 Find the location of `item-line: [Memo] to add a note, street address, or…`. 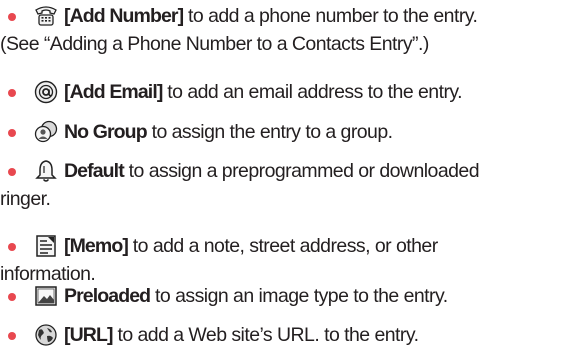

item-line: [Memo] to add a note, street address, or… is located at coordinates (251, 246).